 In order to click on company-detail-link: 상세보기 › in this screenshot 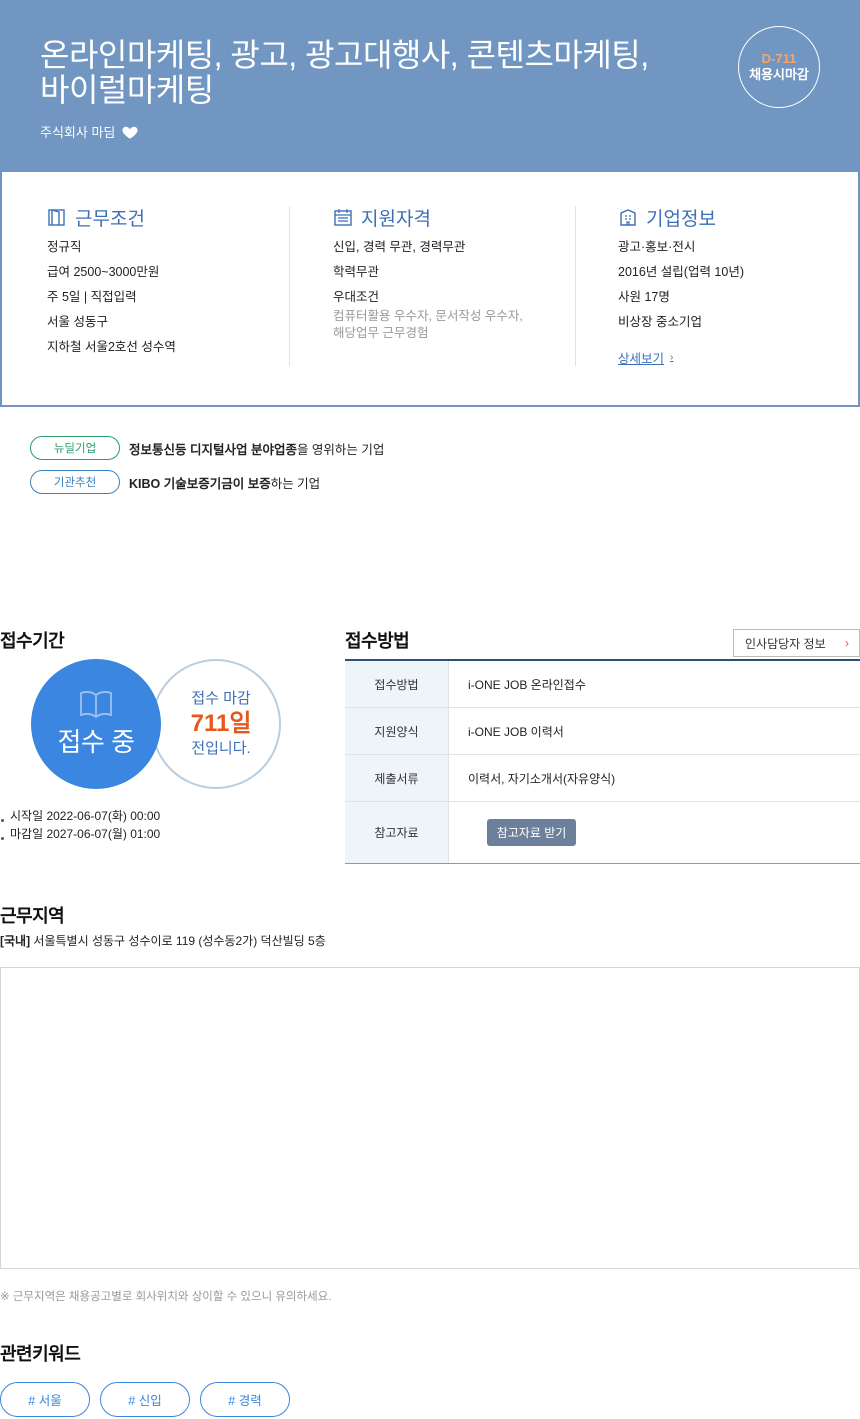, I will do `click(645, 357)`.